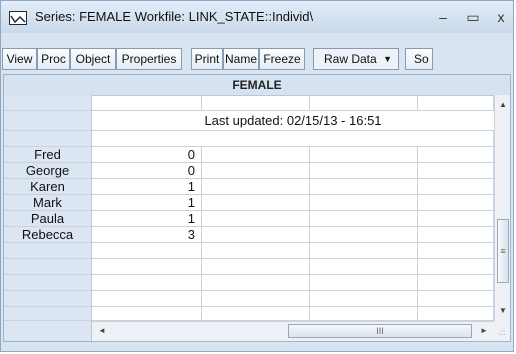 Image resolution: width=516 pixels, height=354 pixels. What do you see at coordinates (48, 187) in the screenshot?
I see `row-label: Karen` at bounding box center [48, 187].